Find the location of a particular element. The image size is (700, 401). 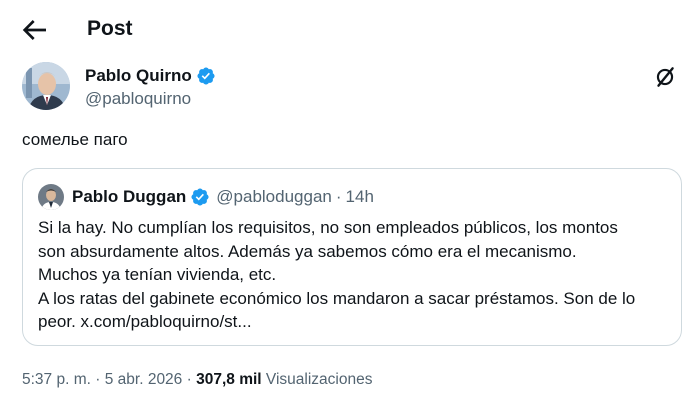

avatar is located at coordinates (46, 86).